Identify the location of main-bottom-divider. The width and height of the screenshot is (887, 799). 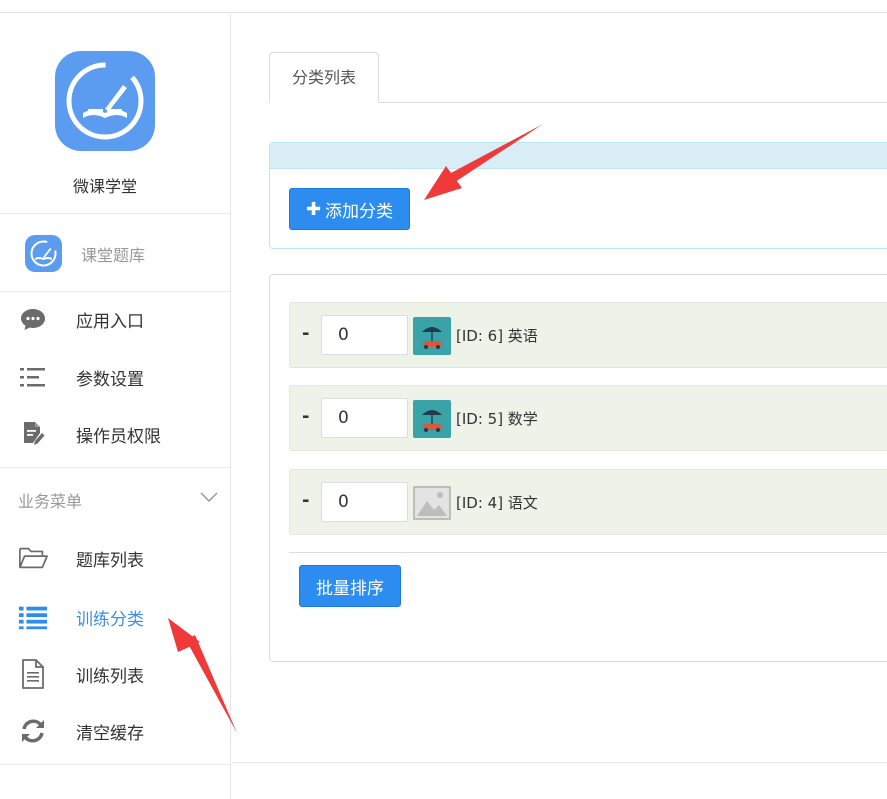
(559, 762).